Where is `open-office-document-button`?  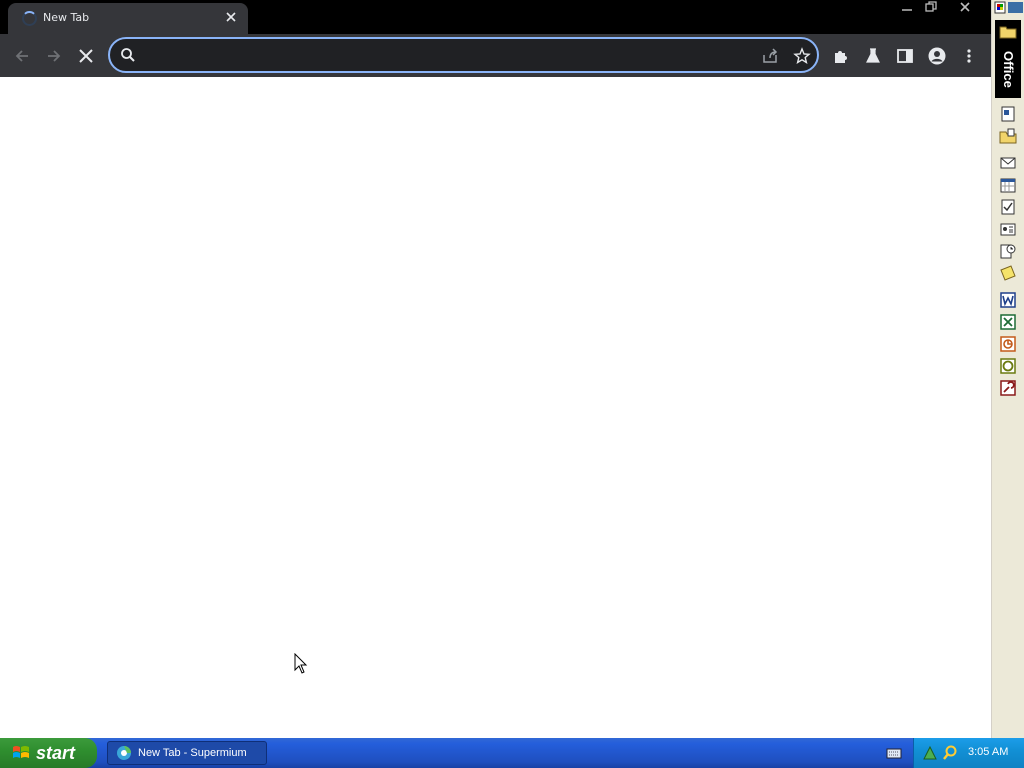 open-office-document-button is located at coordinates (1008, 136).